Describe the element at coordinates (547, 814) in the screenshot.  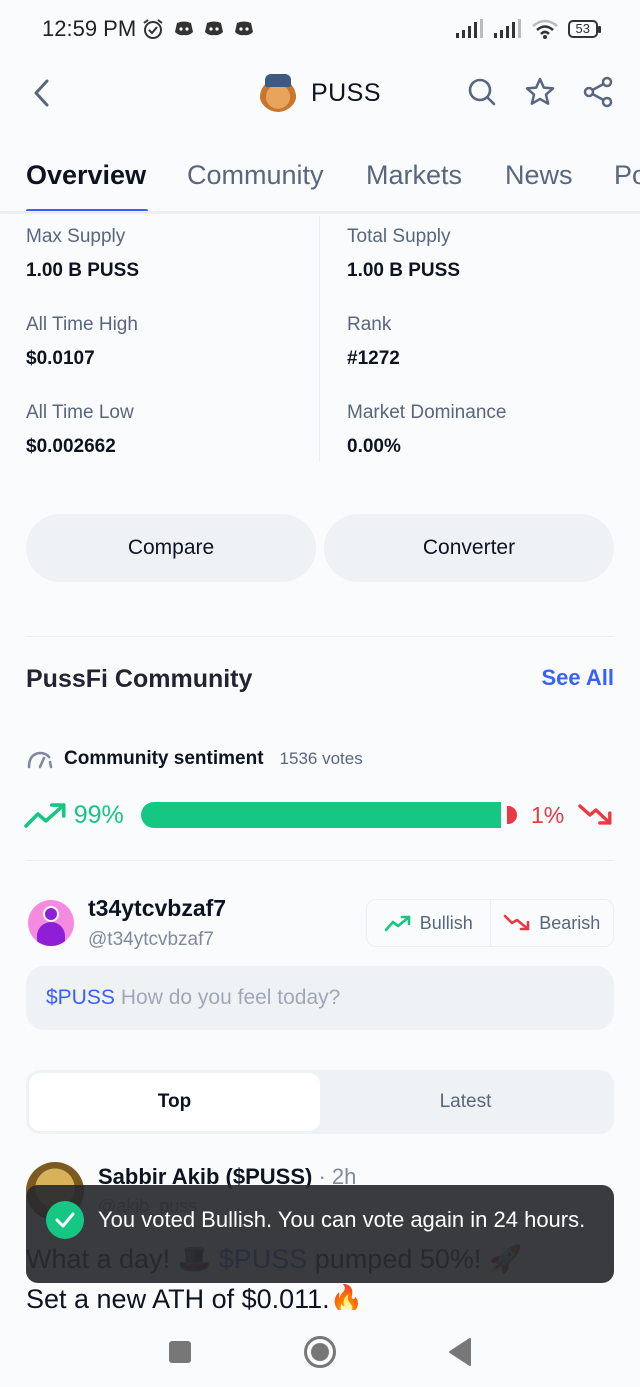
I see `bearish-percent: 1%` at that location.